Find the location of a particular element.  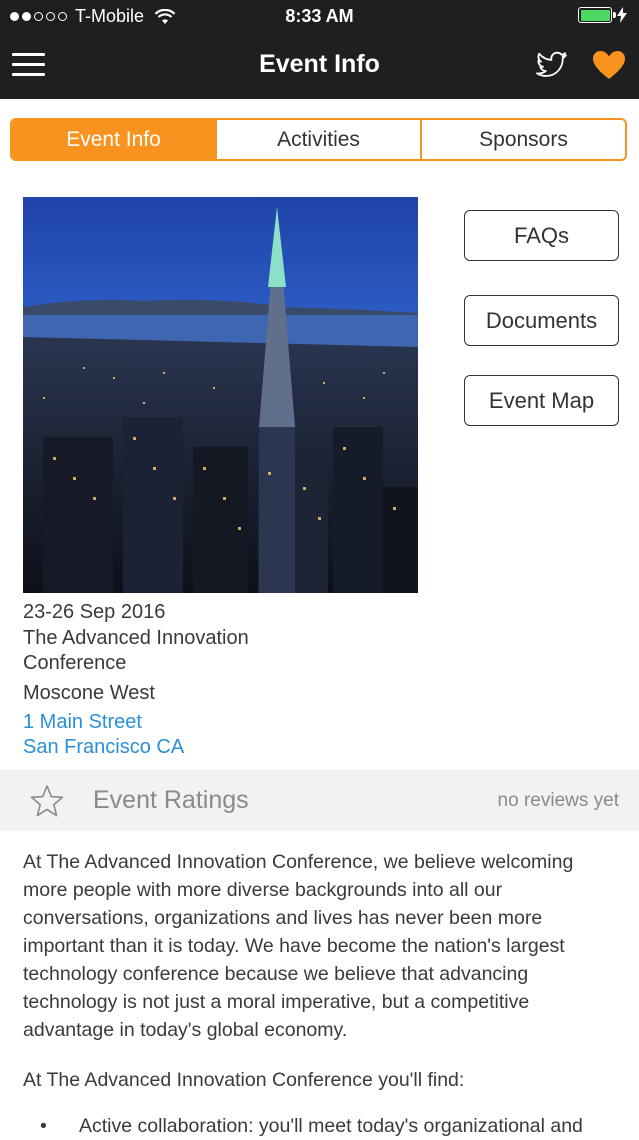

documents-button: Documents is located at coordinates (541, 320).